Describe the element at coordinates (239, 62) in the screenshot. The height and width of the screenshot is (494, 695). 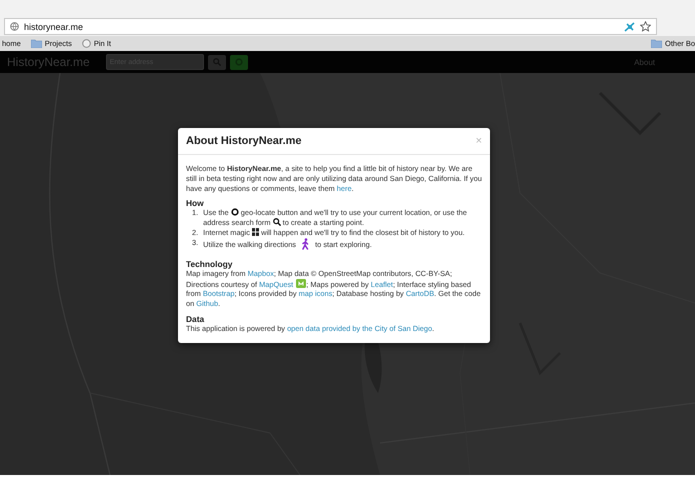
I see `locate-button` at that location.